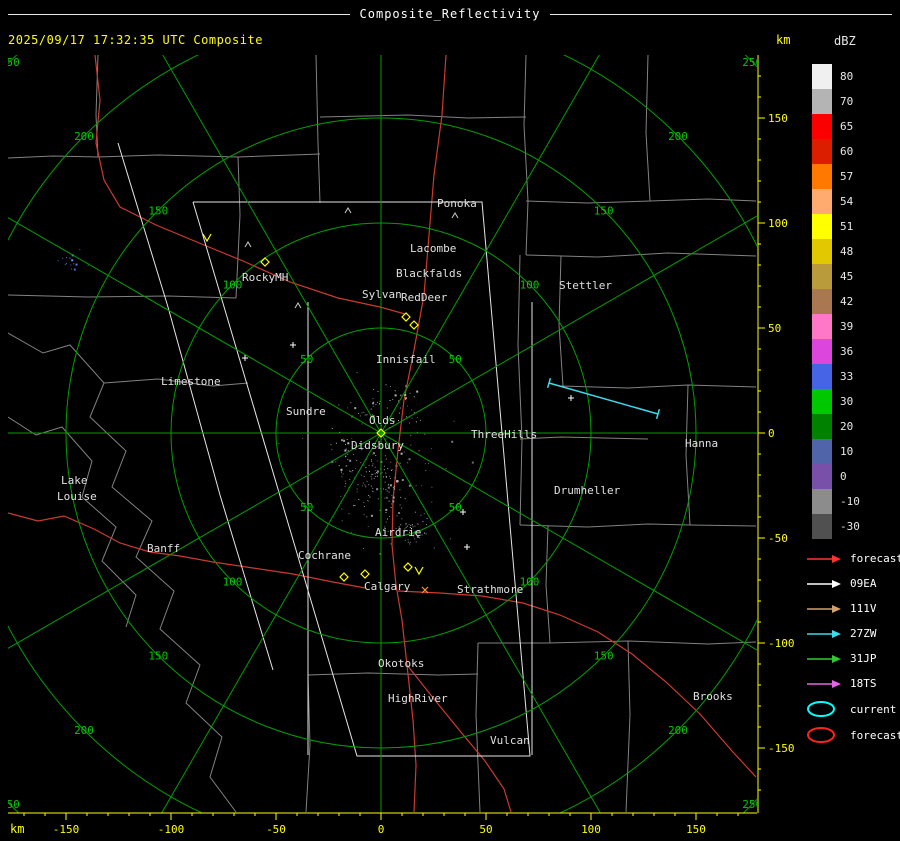 The width and height of the screenshot is (900, 841). I want to click on aircraft-track, so click(603, 398).